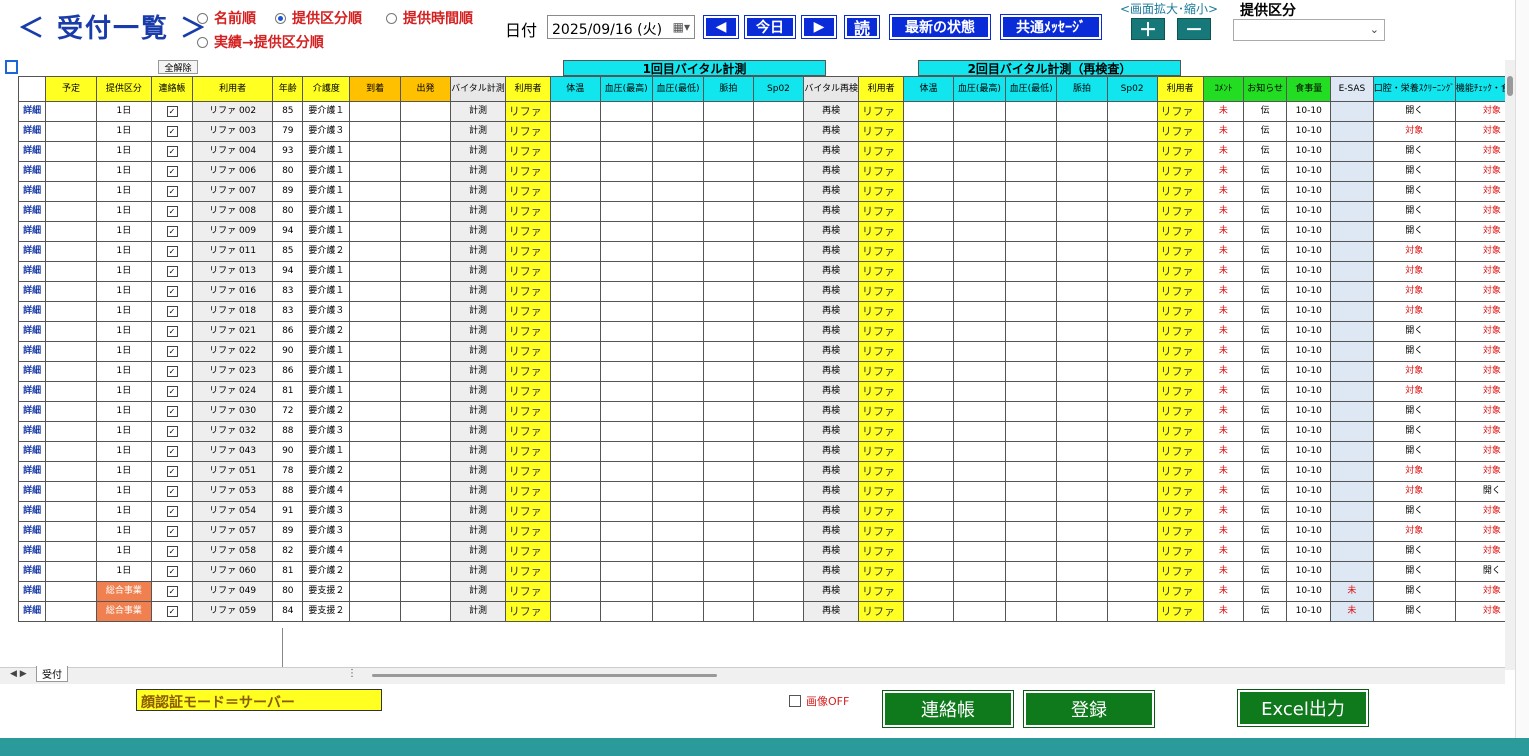 The width and height of the screenshot is (1529, 756). Describe the element at coordinates (819, 27) in the screenshot. I see `next-day-button: ▶` at that location.